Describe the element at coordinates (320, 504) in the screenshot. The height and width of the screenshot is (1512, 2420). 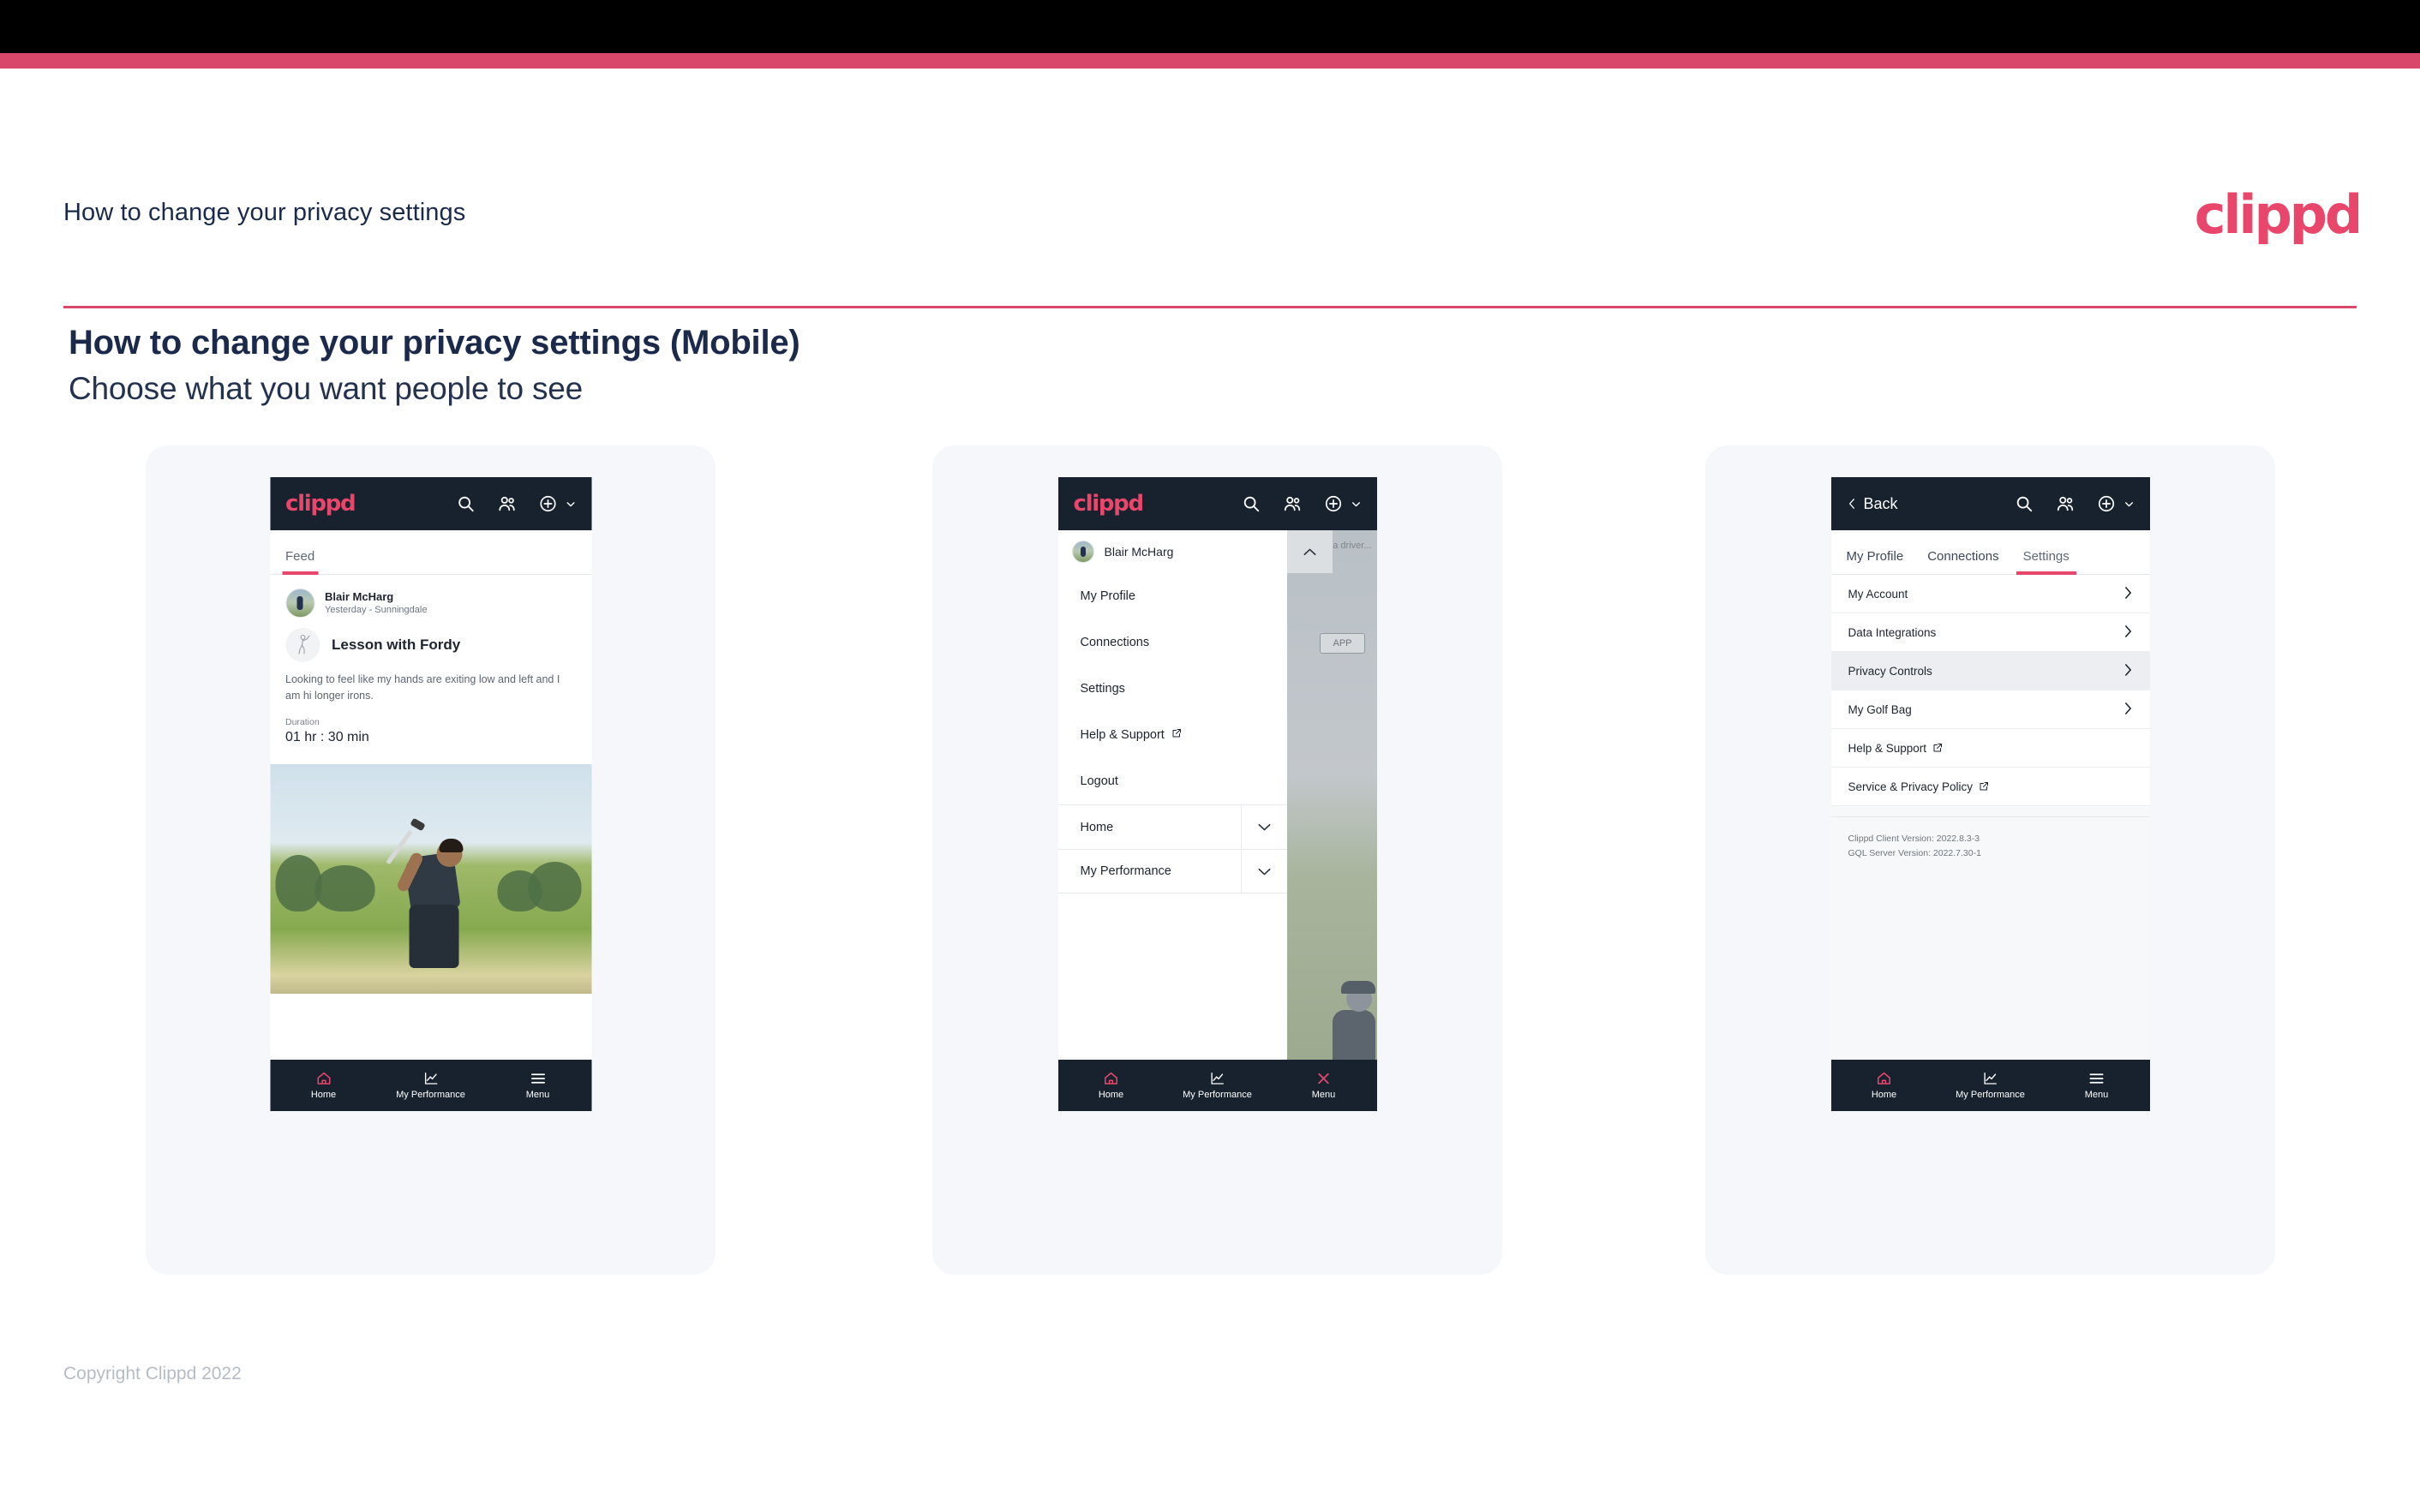
I see `app-logo: clippd` at that location.